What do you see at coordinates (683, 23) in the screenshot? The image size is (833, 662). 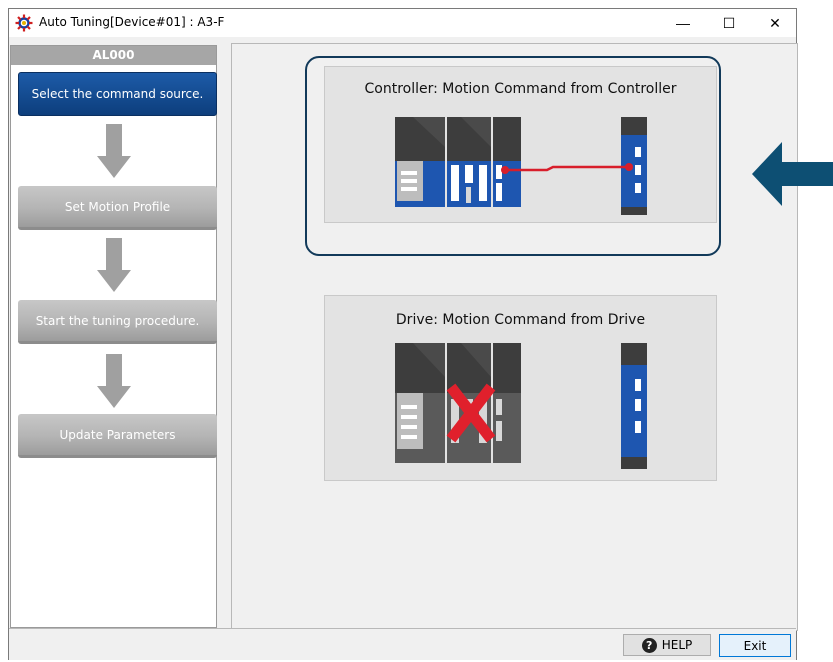 I see `minimize-button: —` at bounding box center [683, 23].